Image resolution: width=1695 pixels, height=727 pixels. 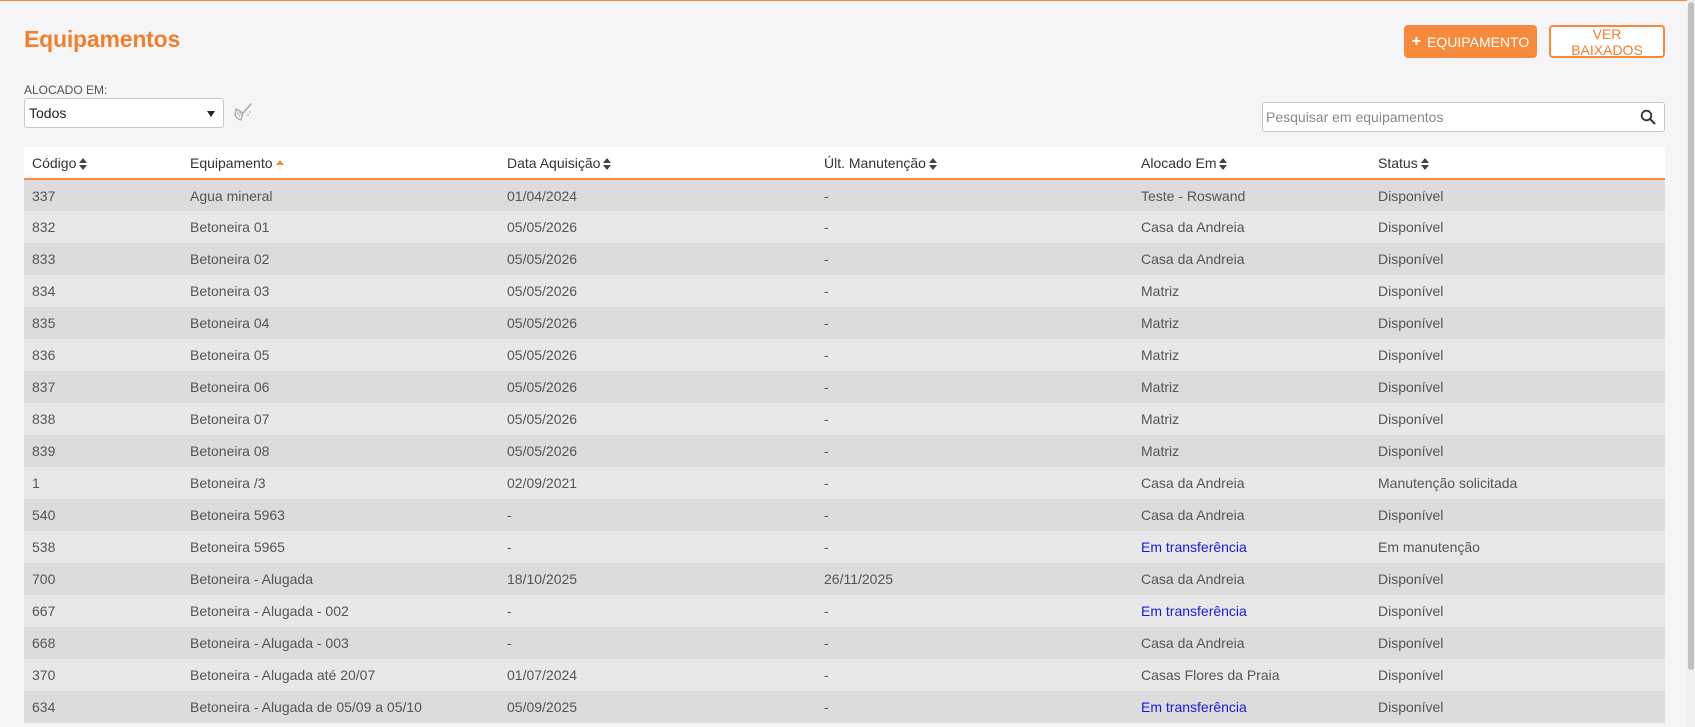 I want to click on cell-codigo: 370, so click(x=44, y=675).